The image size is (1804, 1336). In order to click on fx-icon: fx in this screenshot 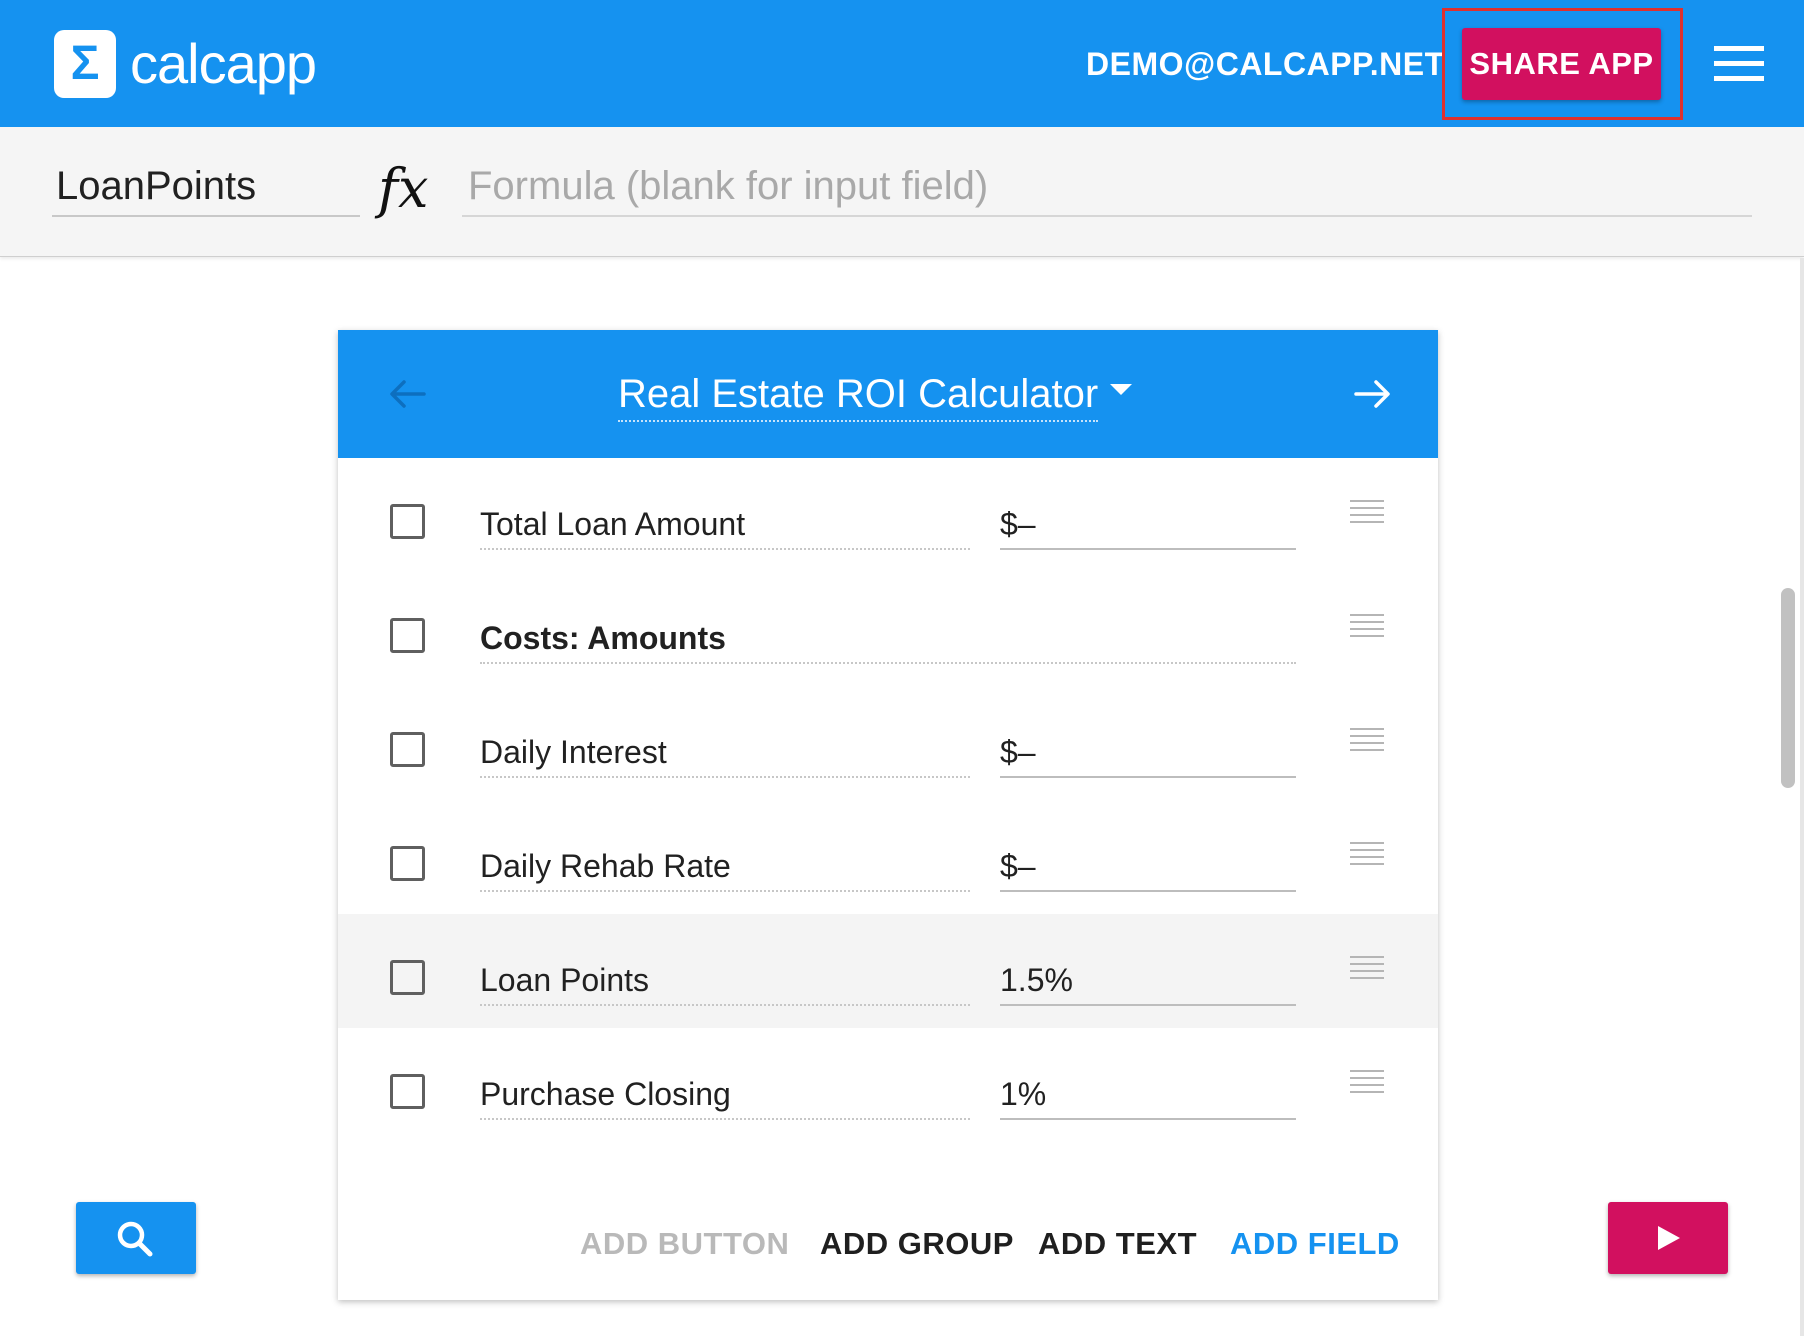, I will do `click(403, 188)`.